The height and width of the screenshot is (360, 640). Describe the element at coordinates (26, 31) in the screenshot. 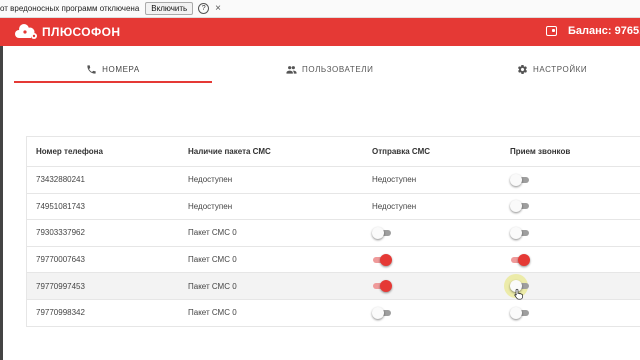

I see `cloud-logo-icon` at that location.